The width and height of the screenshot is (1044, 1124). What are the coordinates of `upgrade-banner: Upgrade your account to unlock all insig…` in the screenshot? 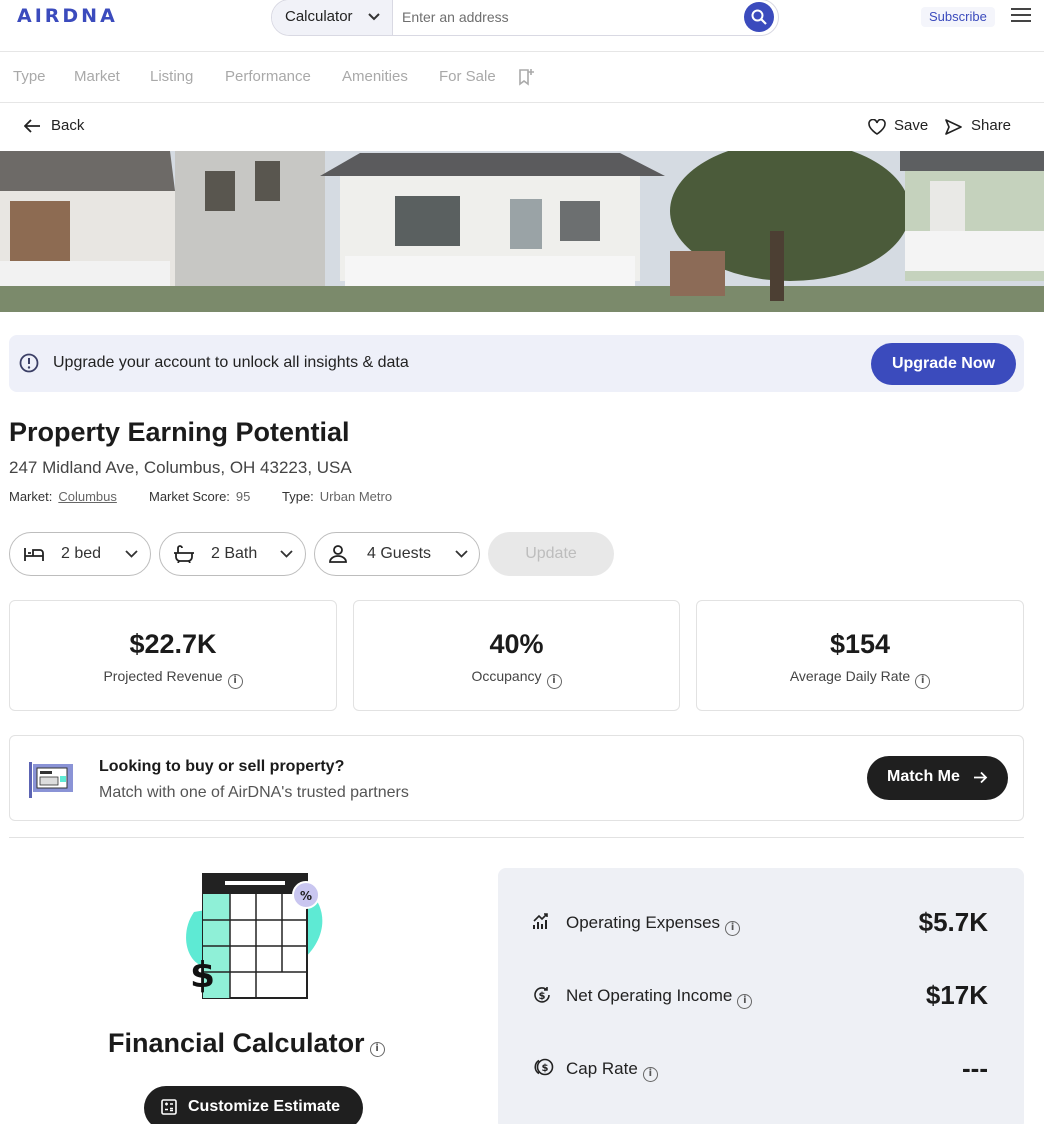 It's located at (516, 363).